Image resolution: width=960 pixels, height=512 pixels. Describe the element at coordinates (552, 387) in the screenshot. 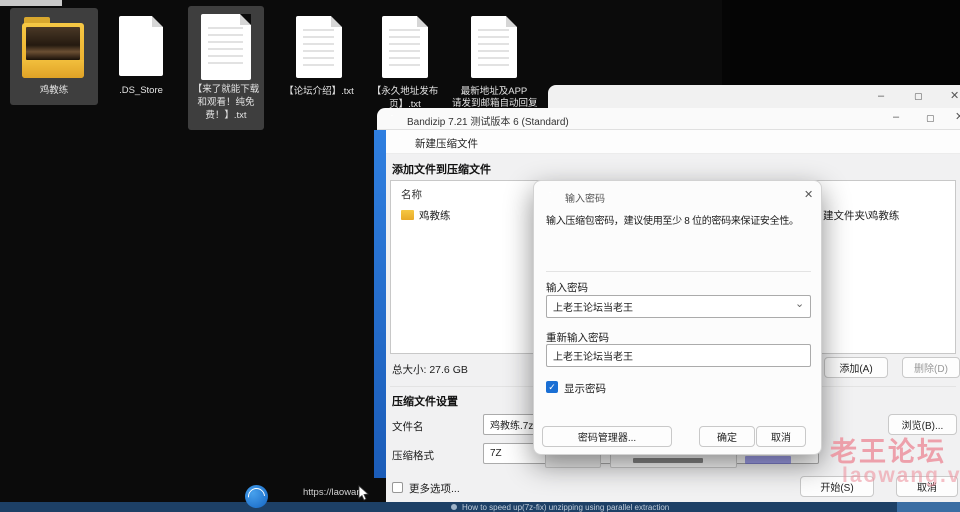

I see `show-password-checkbox: ✓` at that location.